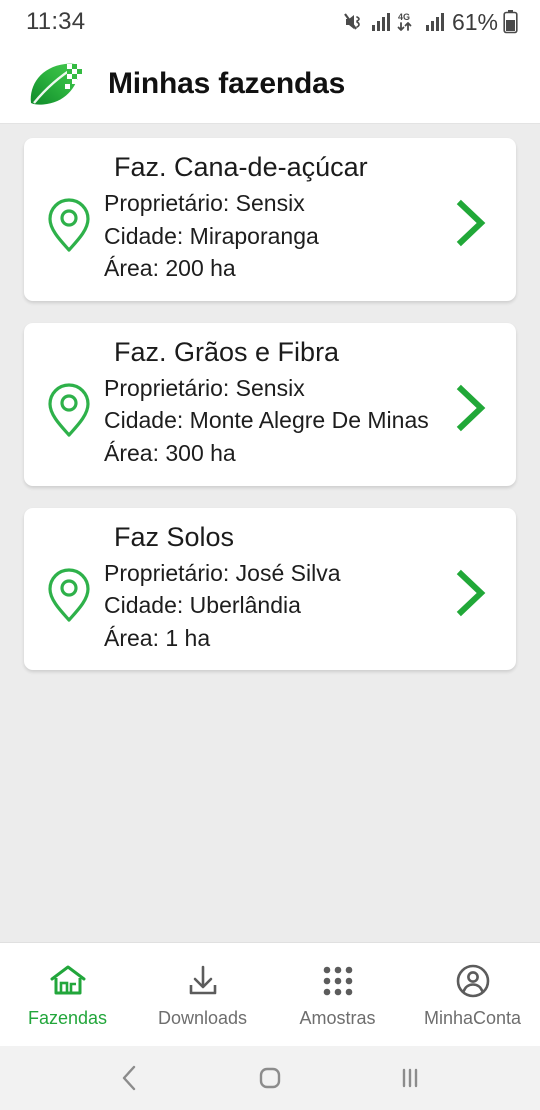 The image size is (540, 1110). Describe the element at coordinates (68, 981) in the screenshot. I see `home-icon` at that location.